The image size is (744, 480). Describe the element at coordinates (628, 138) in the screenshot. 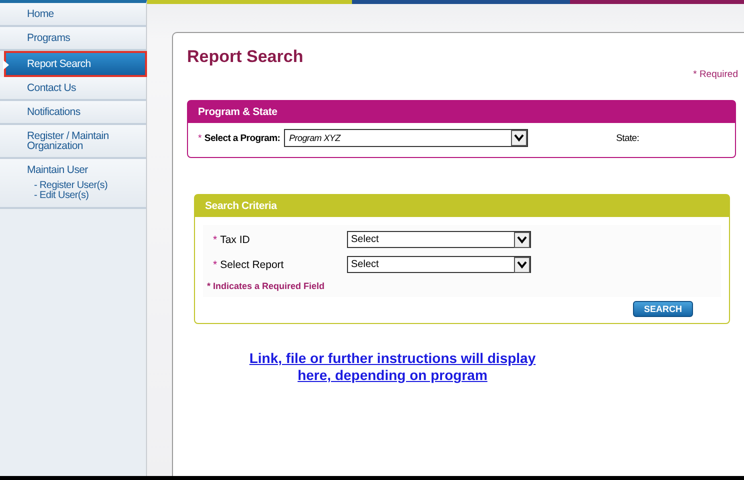

I see `field-label: State:` at that location.